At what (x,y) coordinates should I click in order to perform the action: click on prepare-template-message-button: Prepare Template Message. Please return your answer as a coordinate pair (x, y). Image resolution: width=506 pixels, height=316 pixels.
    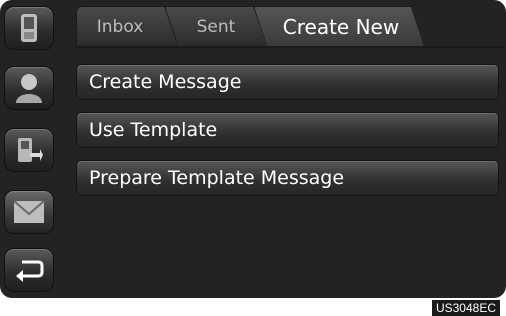
    Looking at the image, I should click on (287, 178).